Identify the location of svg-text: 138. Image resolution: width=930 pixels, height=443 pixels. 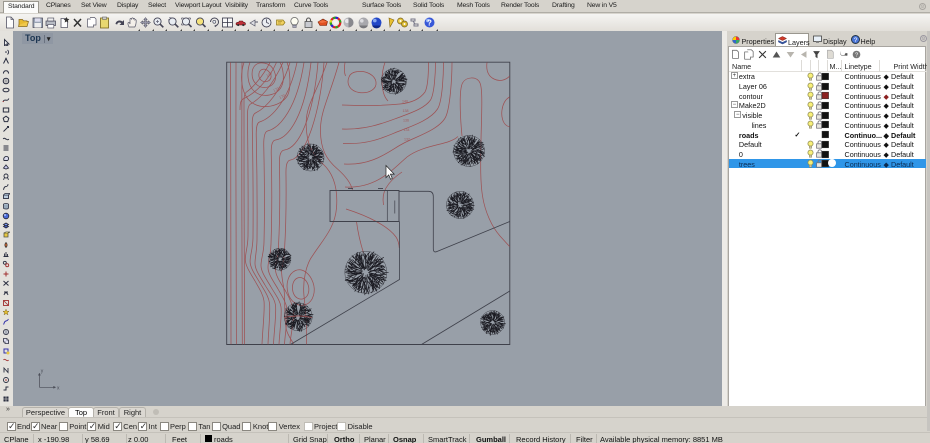
(406, 111).